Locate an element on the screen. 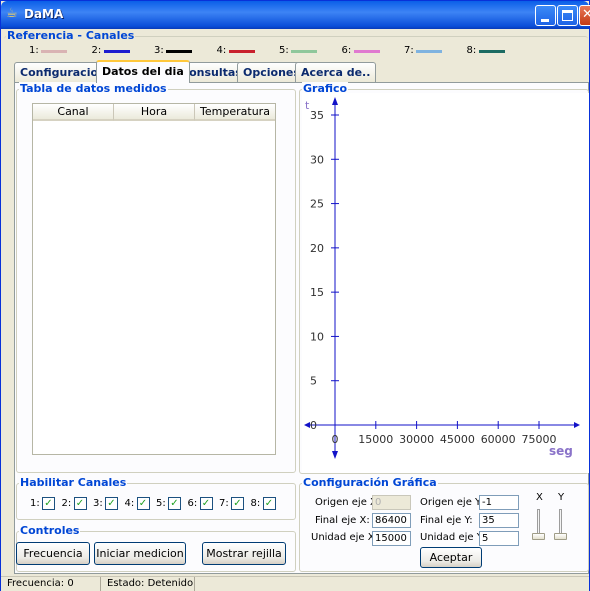 The width and height of the screenshot is (590, 591). slider-x-label: X is located at coordinates (539, 497).